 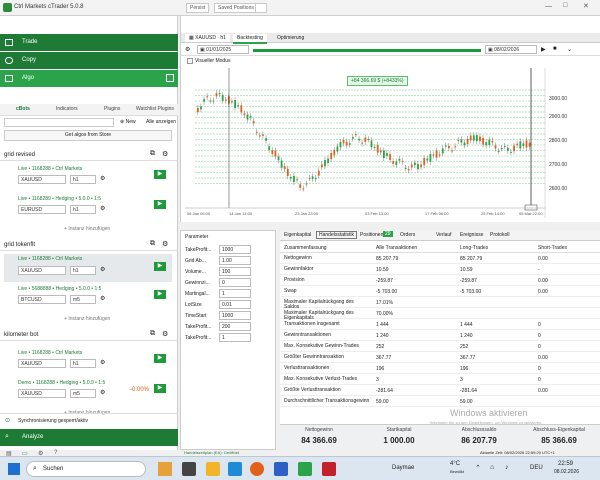 What do you see at coordinates (213, 469) in the screenshot?
I see `file-explorer-icon` at bounding box center [213, 469].